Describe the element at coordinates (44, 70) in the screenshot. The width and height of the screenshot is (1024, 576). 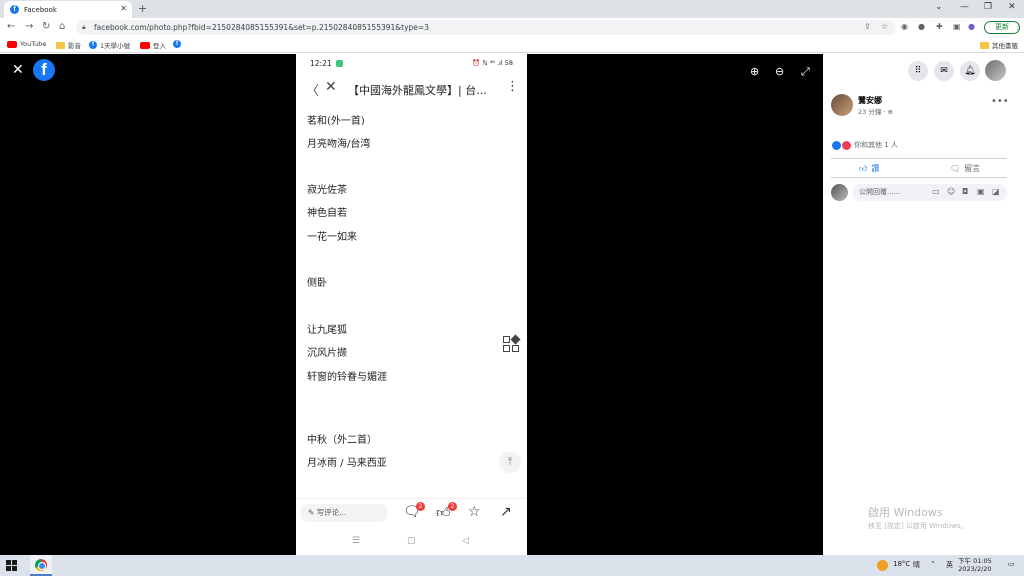
I see `facebook-logo-icon: f` at that location.